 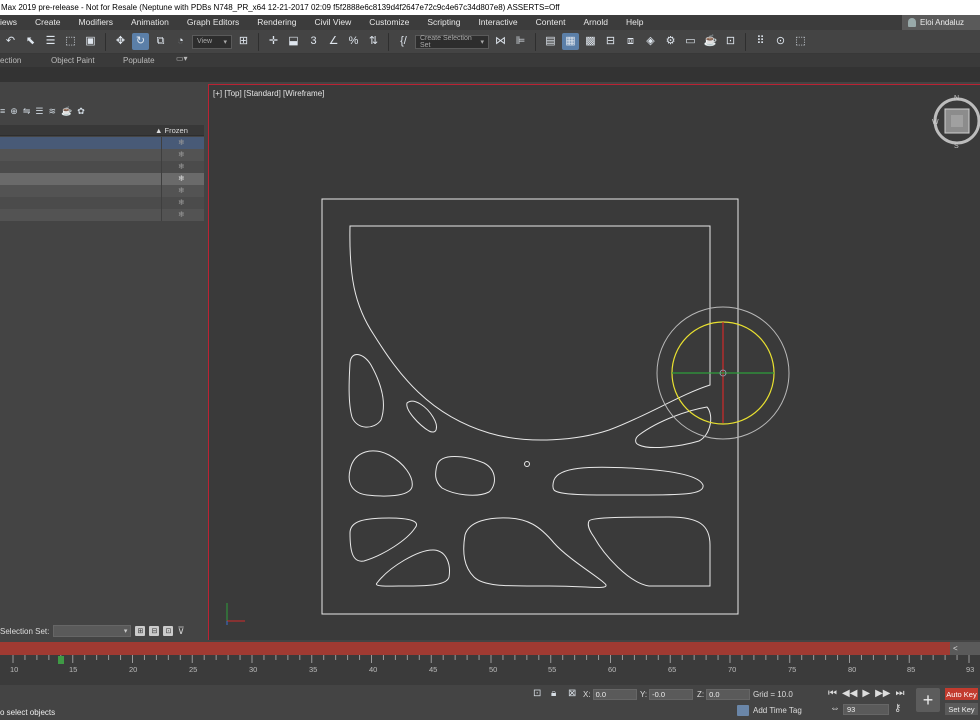 I want to click on select-manipulate-icon: ✛, so click(x=273, y=41).